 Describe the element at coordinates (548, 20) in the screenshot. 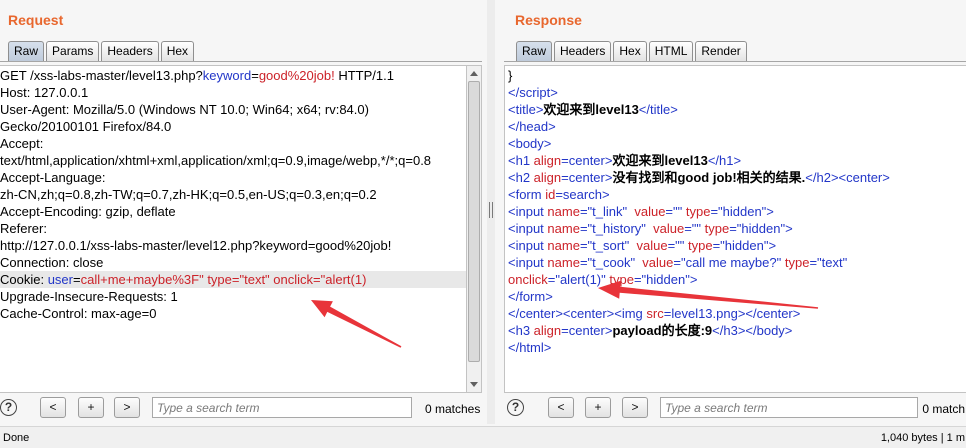

I see `response-title: Response` at that location.